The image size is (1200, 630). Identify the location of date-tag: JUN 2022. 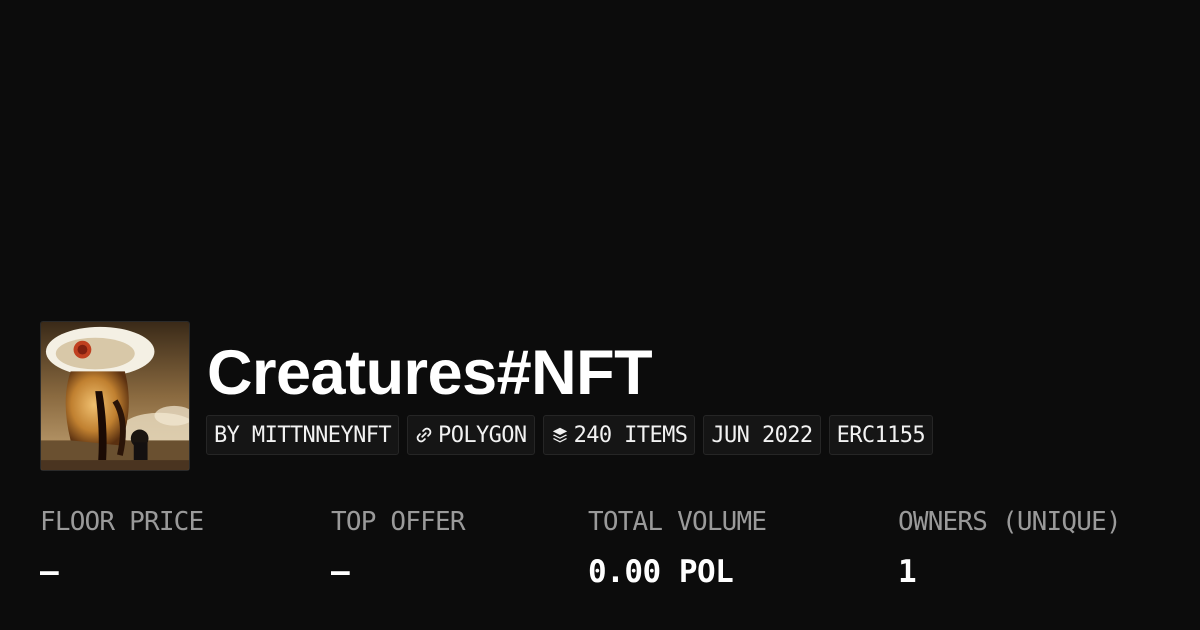
(762, 435).